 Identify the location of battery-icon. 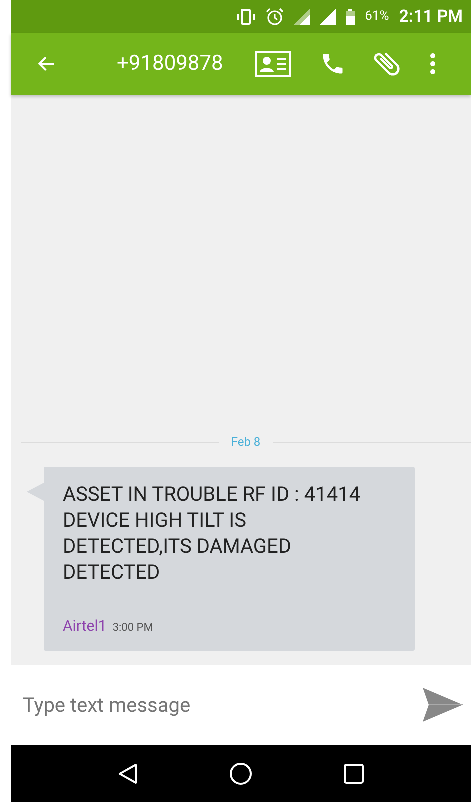
(351, 16).